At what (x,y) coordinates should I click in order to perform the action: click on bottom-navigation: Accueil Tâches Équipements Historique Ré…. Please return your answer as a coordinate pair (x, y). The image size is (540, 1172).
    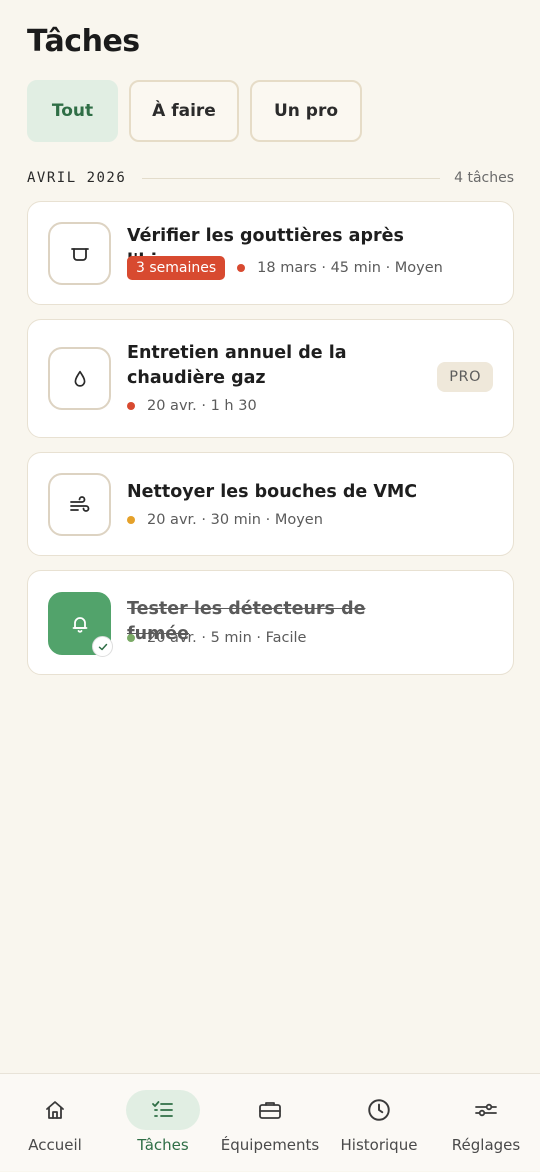
    Looking at the image, I should click on (270, 1122).